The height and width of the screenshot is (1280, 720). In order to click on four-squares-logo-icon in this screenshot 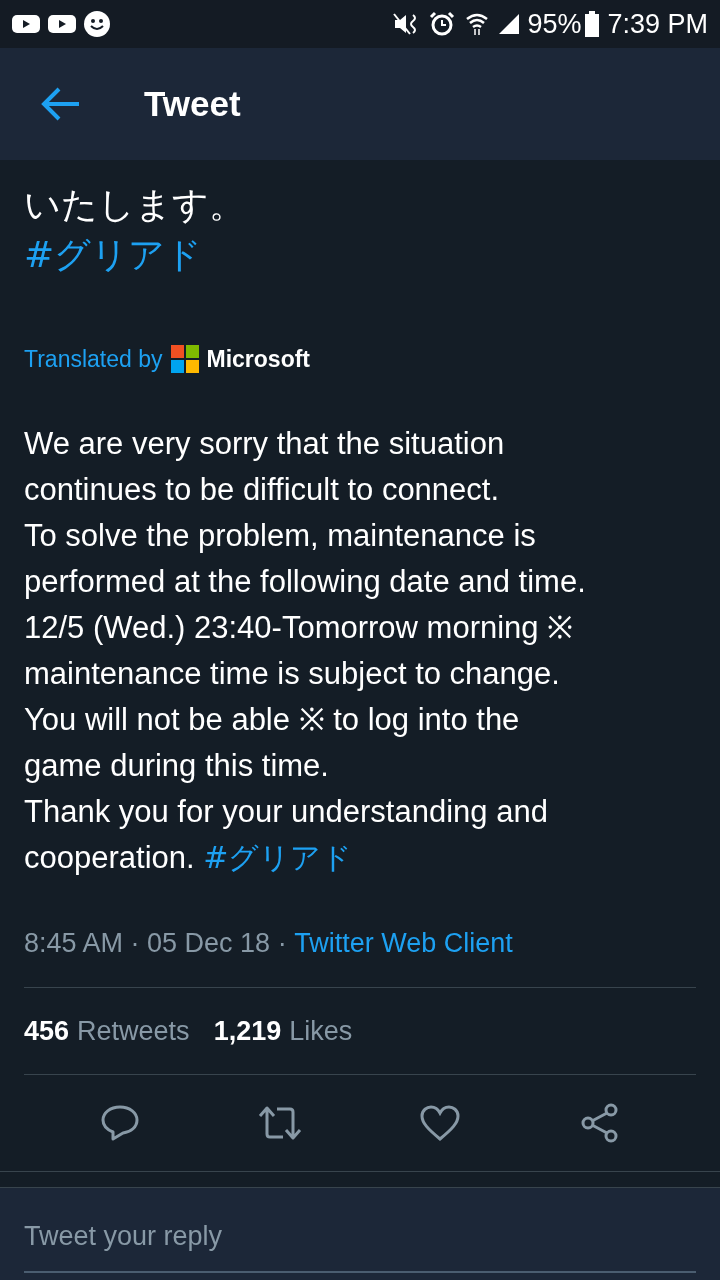, I will do `click(184, 359)`.